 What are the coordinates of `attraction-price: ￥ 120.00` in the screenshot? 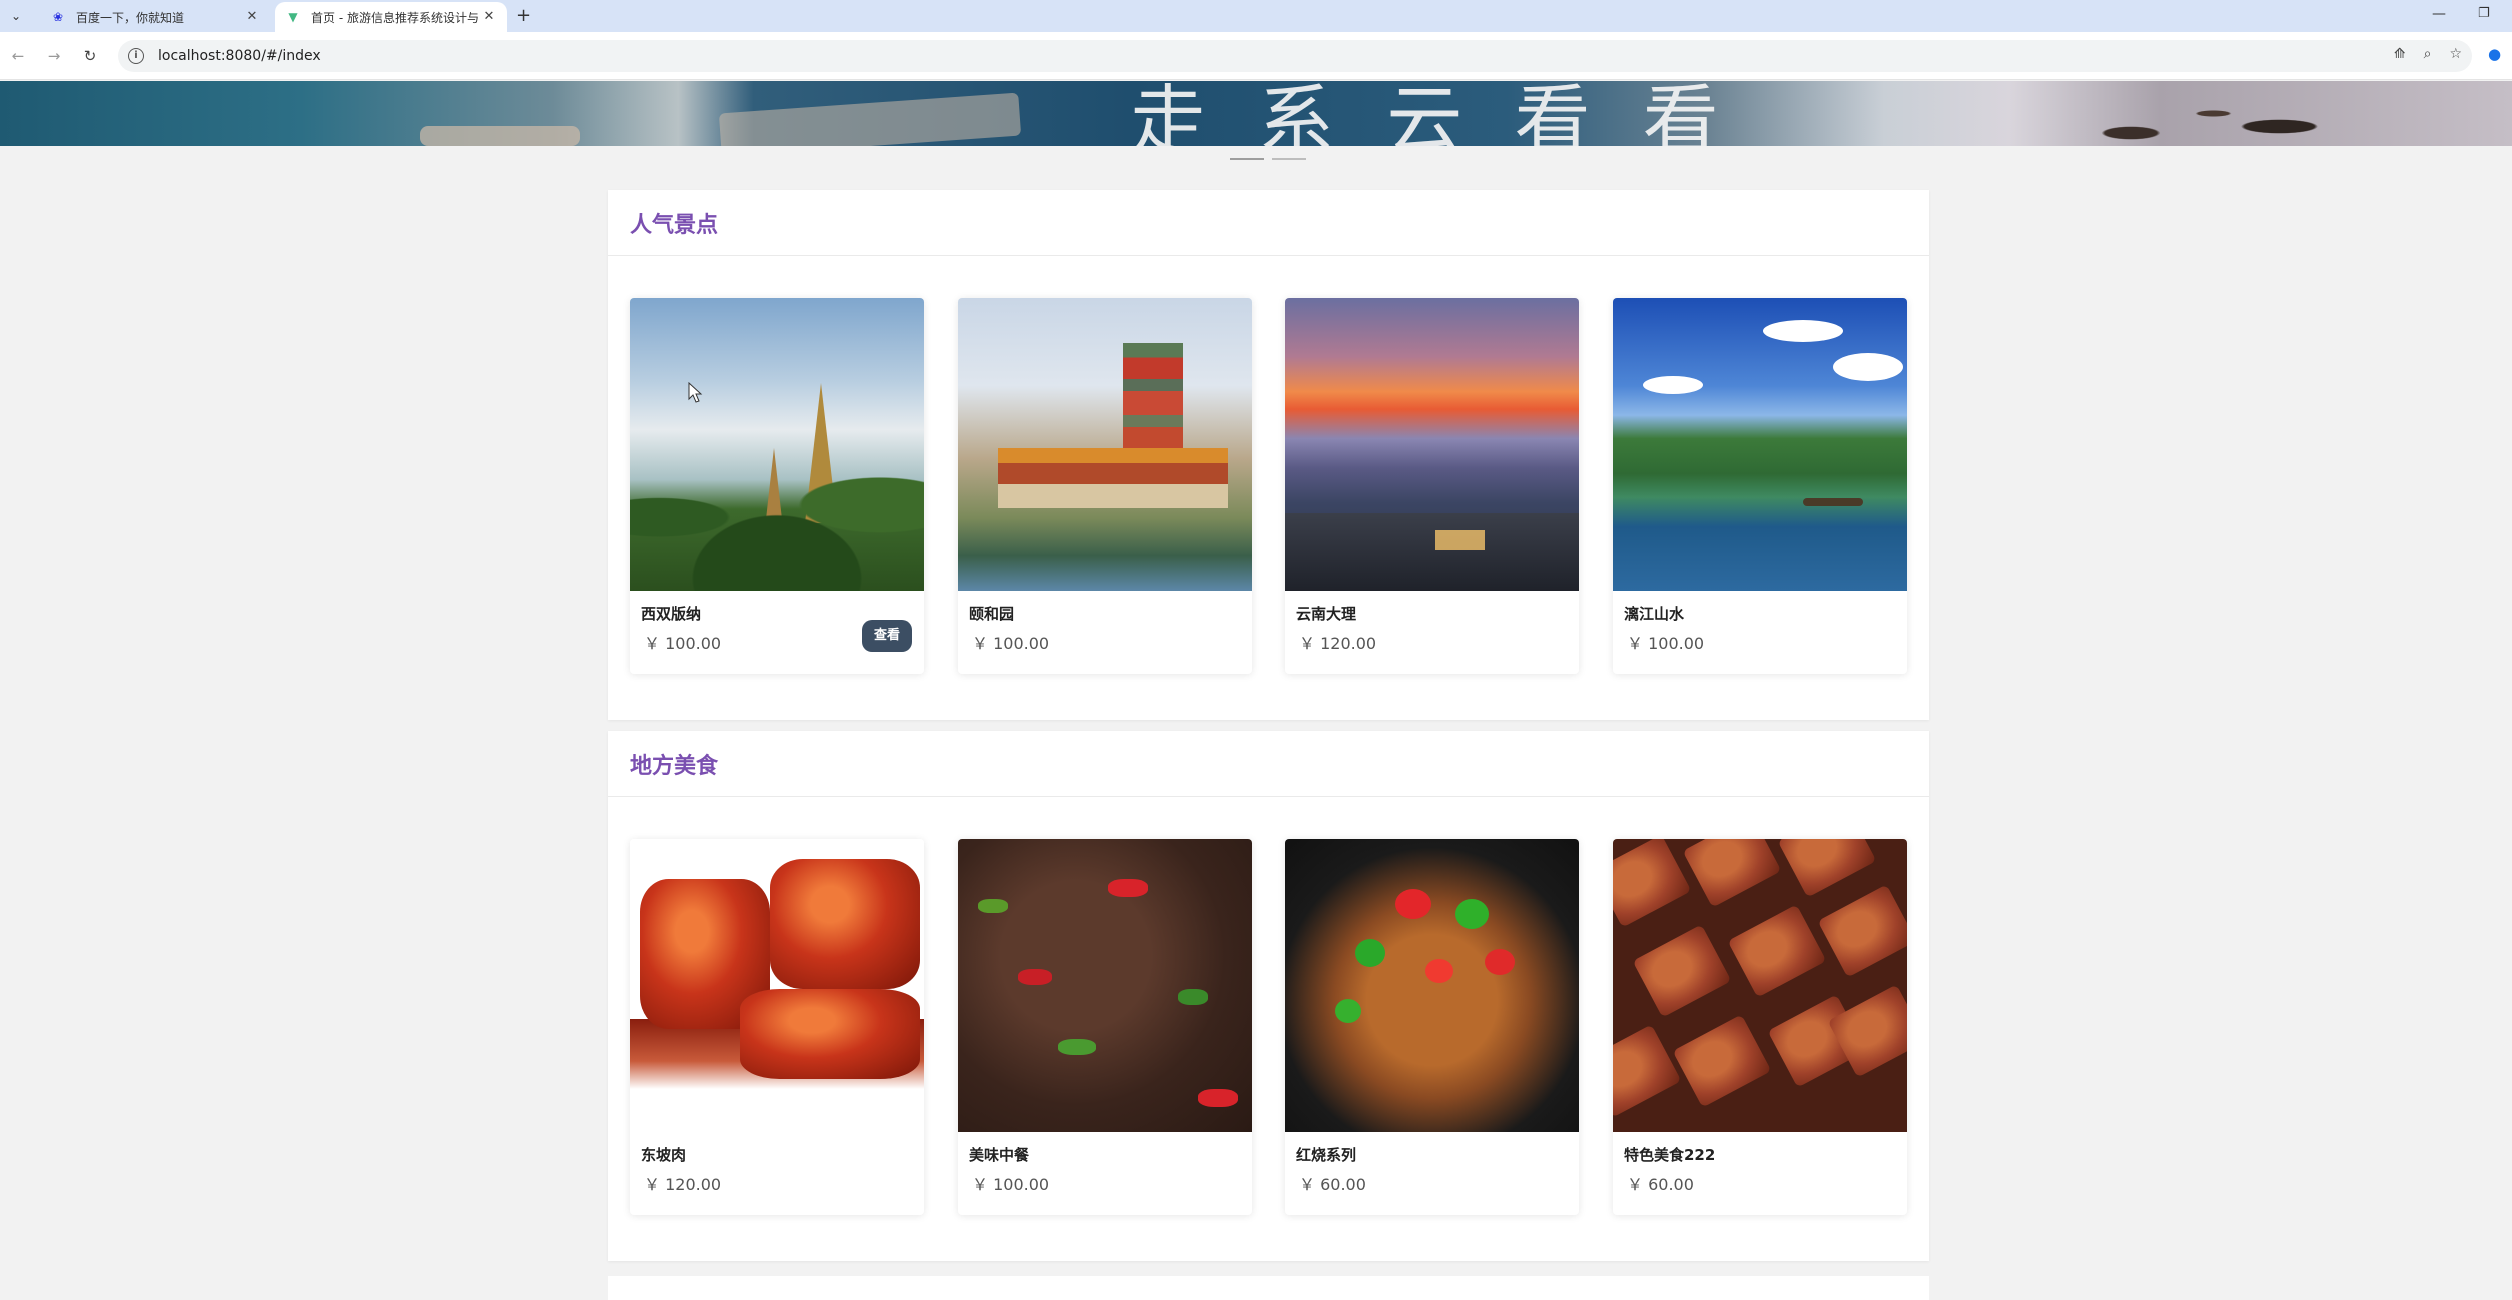 It's located at (1338, 643).